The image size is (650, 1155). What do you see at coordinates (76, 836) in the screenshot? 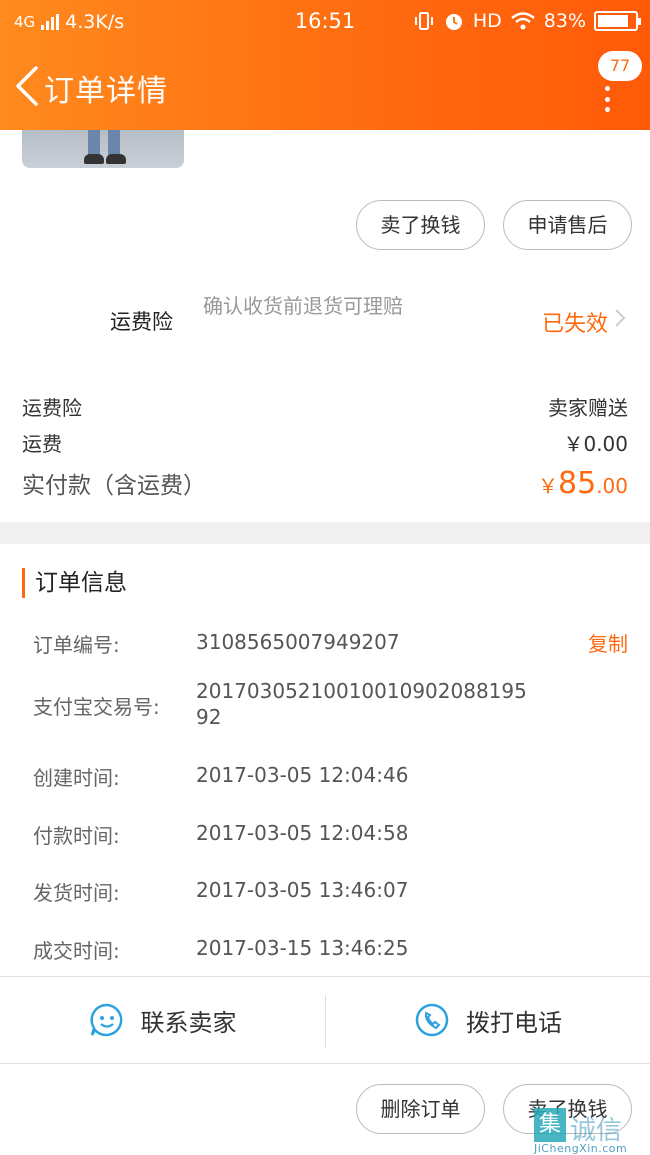
I see `paid-time-label: 付款时间:` at bounding box center [76, 836].